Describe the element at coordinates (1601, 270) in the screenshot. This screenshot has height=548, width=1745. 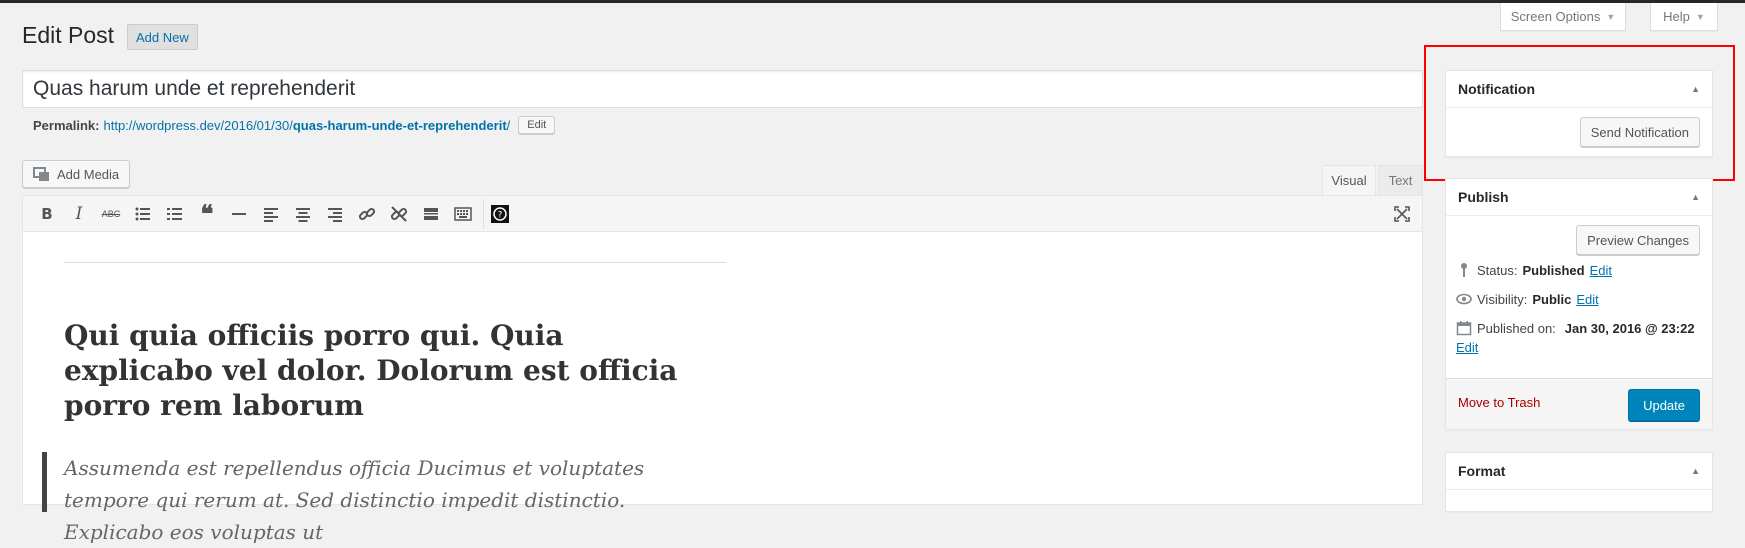
I see `status-edit-link: Edit` at that location.